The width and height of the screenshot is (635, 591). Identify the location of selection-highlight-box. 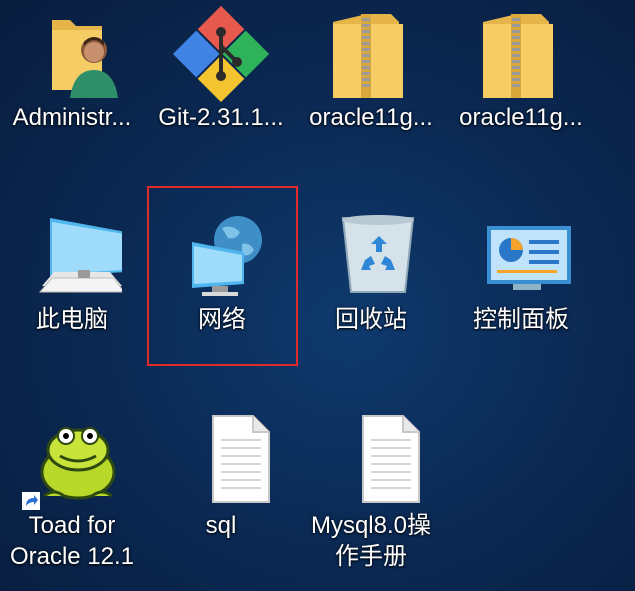
(222, 276).